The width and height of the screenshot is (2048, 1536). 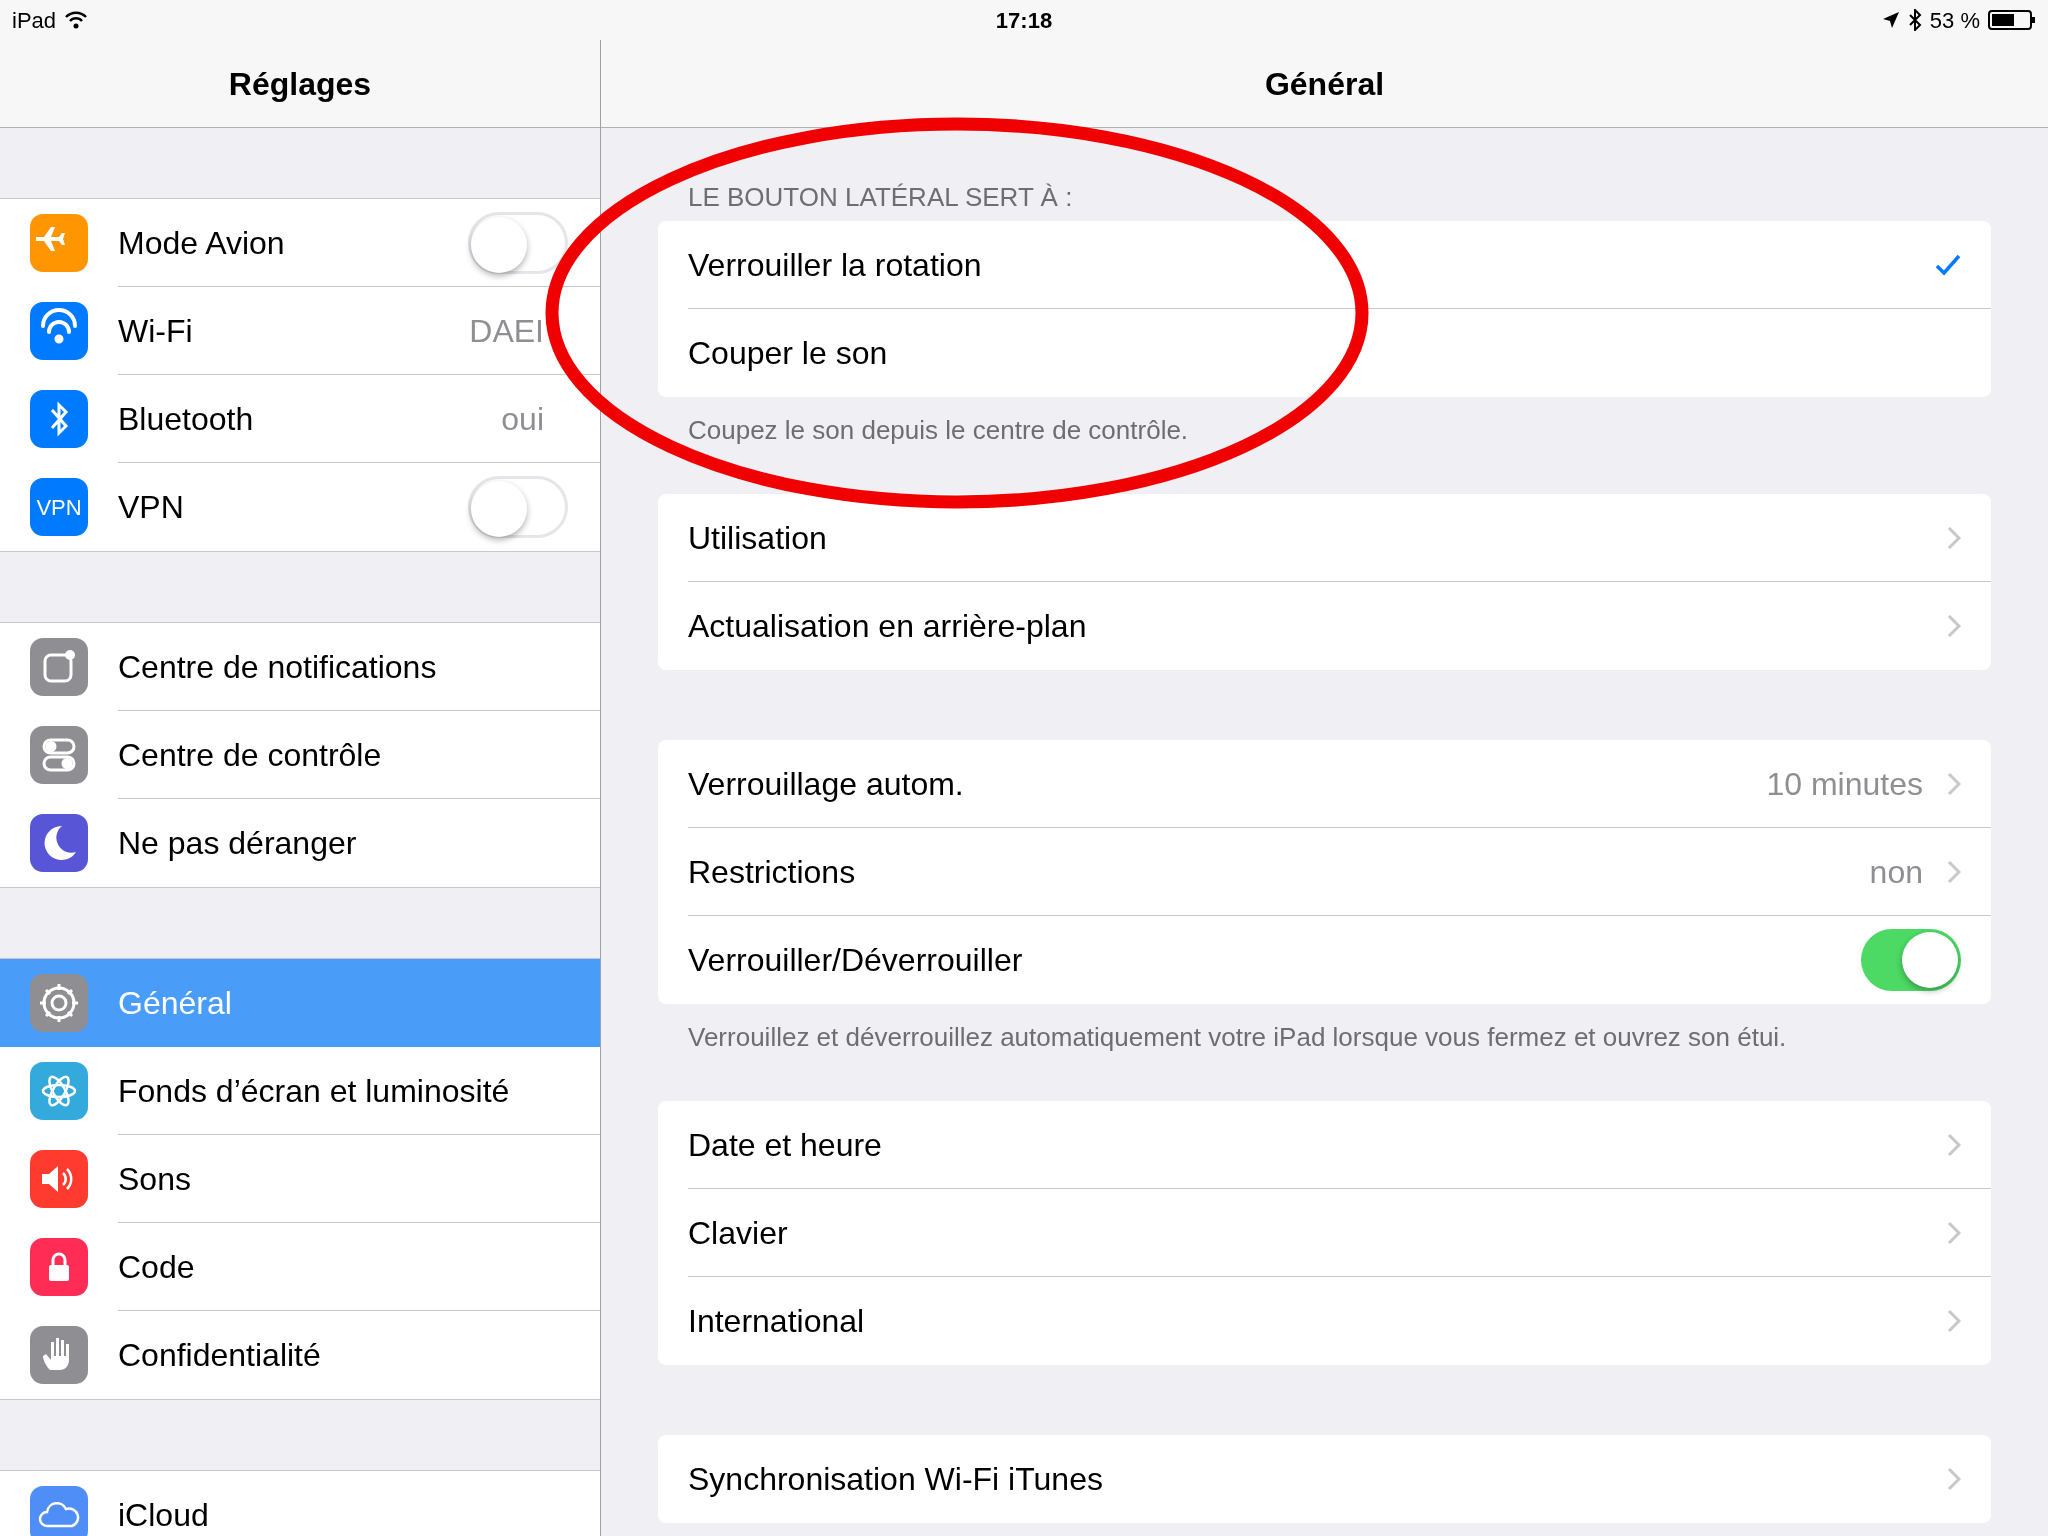 What do you see at coordinates (300, 419) in the screenshot?
I see `settings-item: Bluetooth oui` at bounding box center [300, 419].